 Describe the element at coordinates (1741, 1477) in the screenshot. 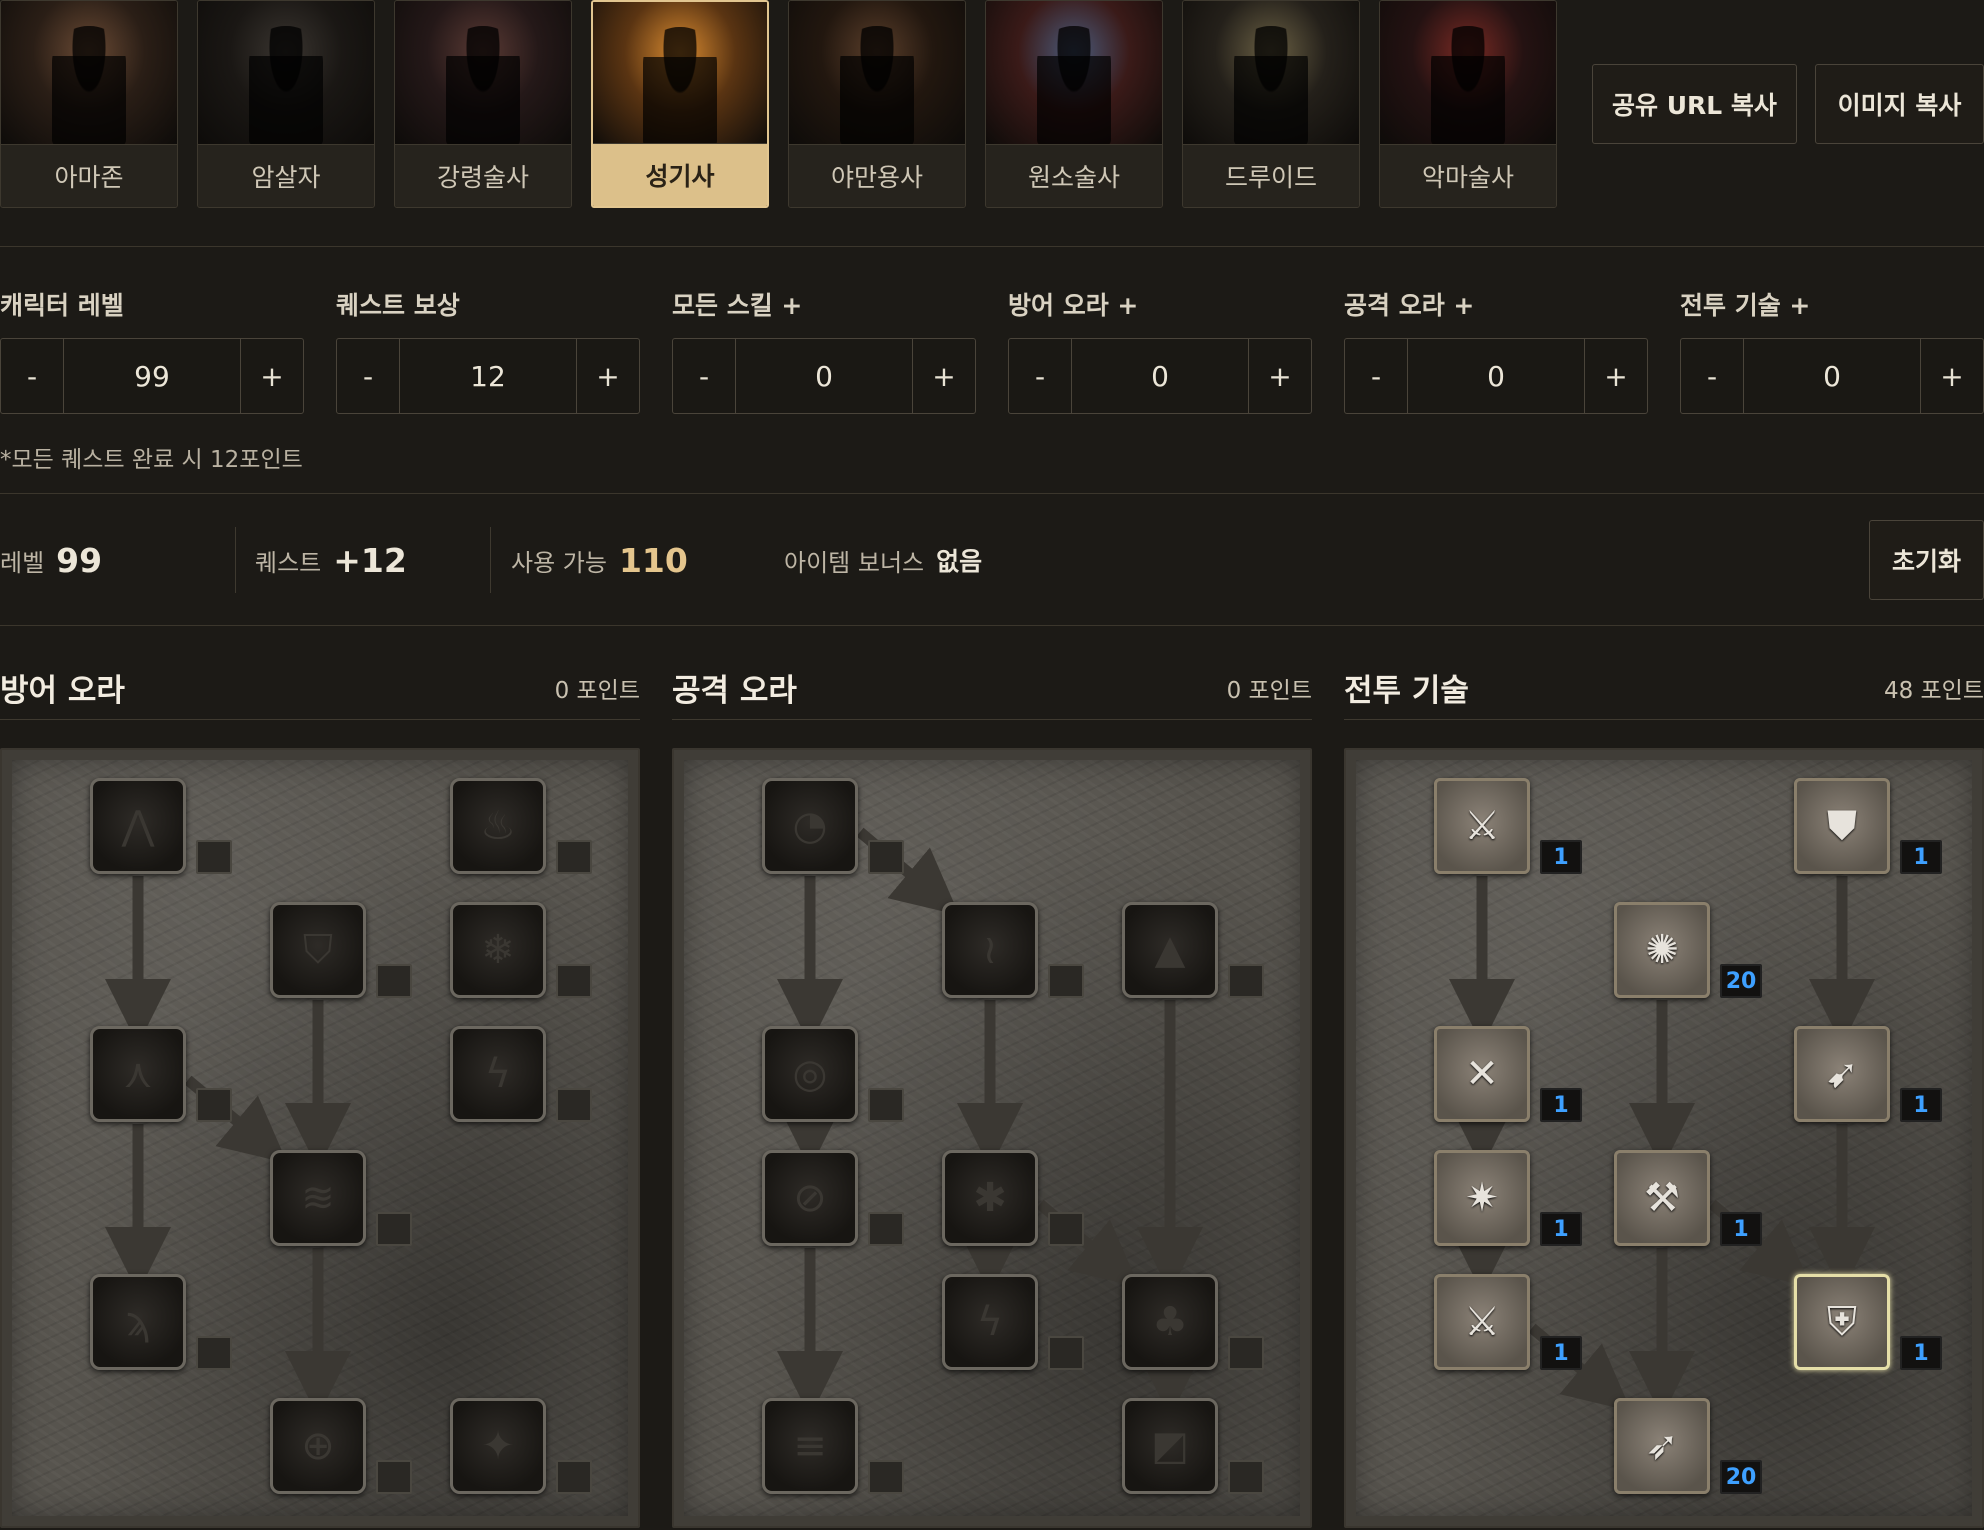

I see `skill-level-badge: 20` at that location.